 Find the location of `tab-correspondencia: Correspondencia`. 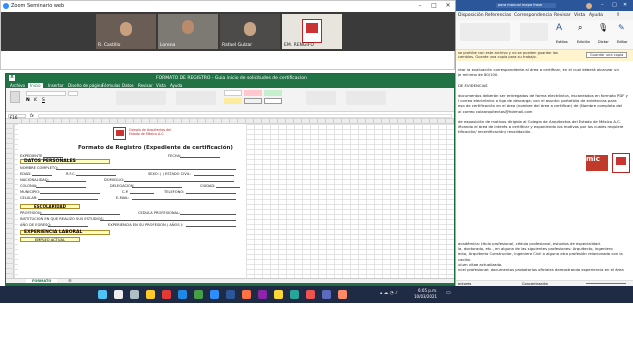

tab-correspondencia: Correspondencia is located at coordinates (533, 15).